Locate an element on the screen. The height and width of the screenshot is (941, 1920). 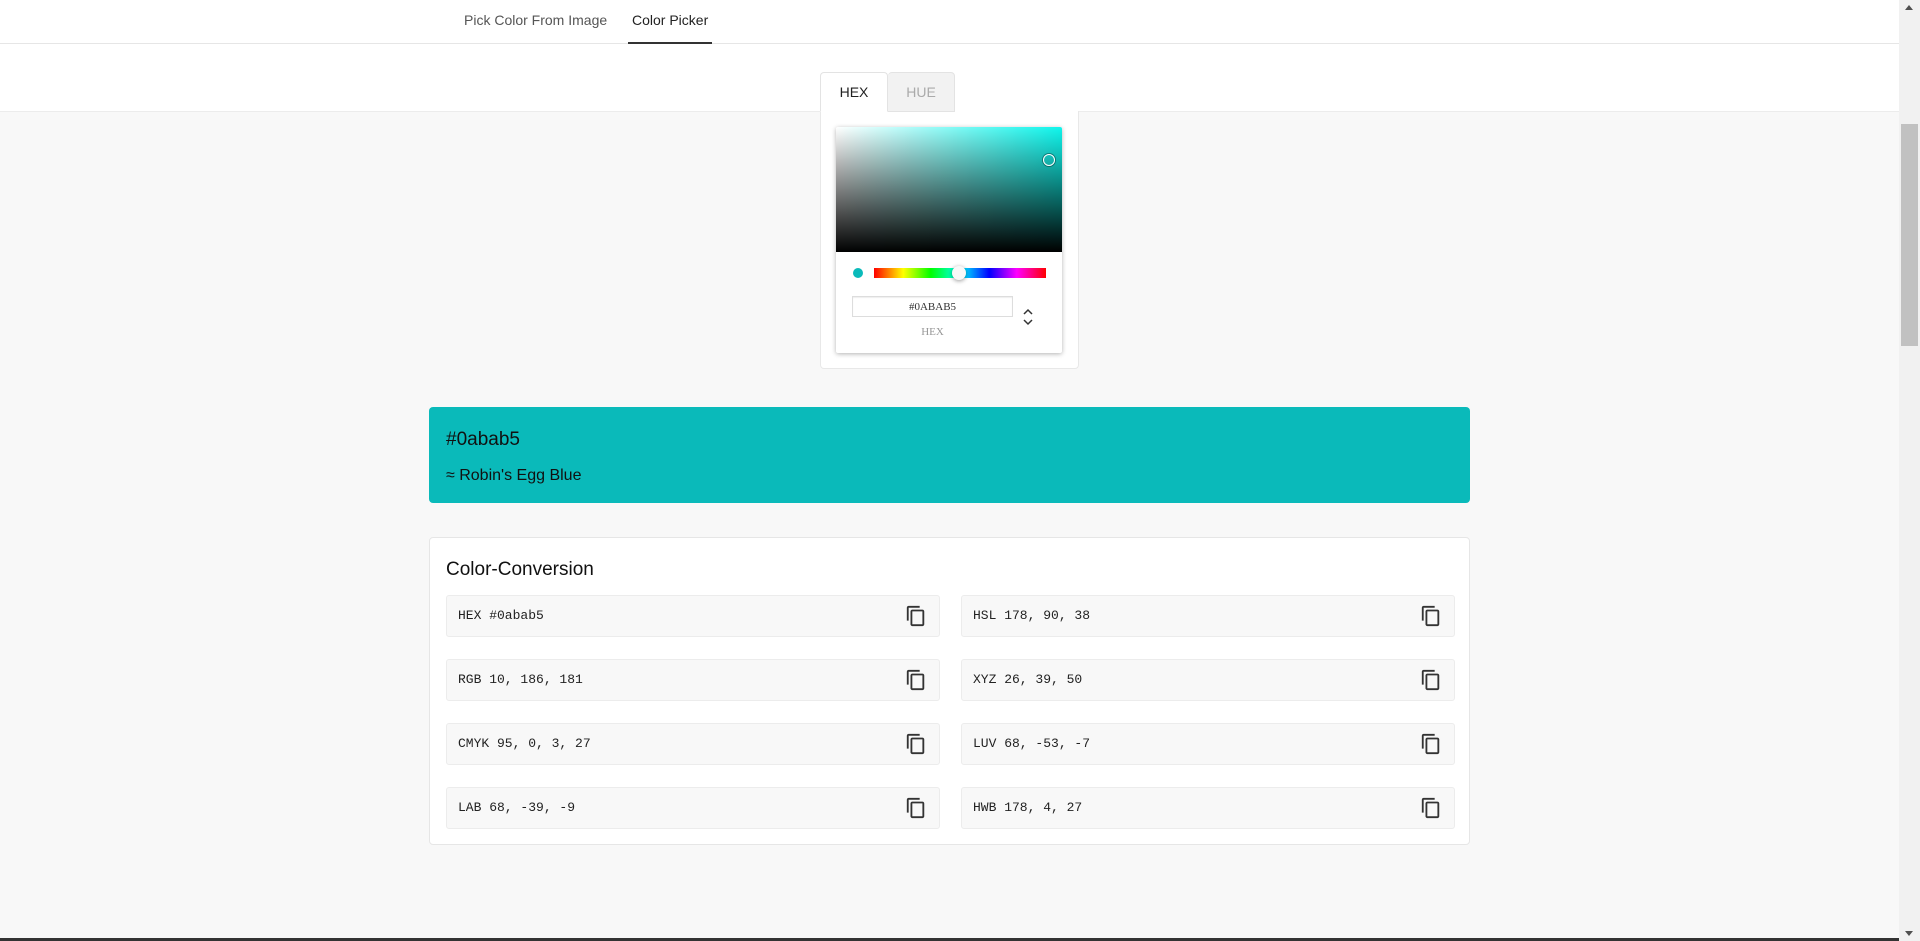
picker-mode-tabs: HEX HUE is located at coordinates (887, 92).